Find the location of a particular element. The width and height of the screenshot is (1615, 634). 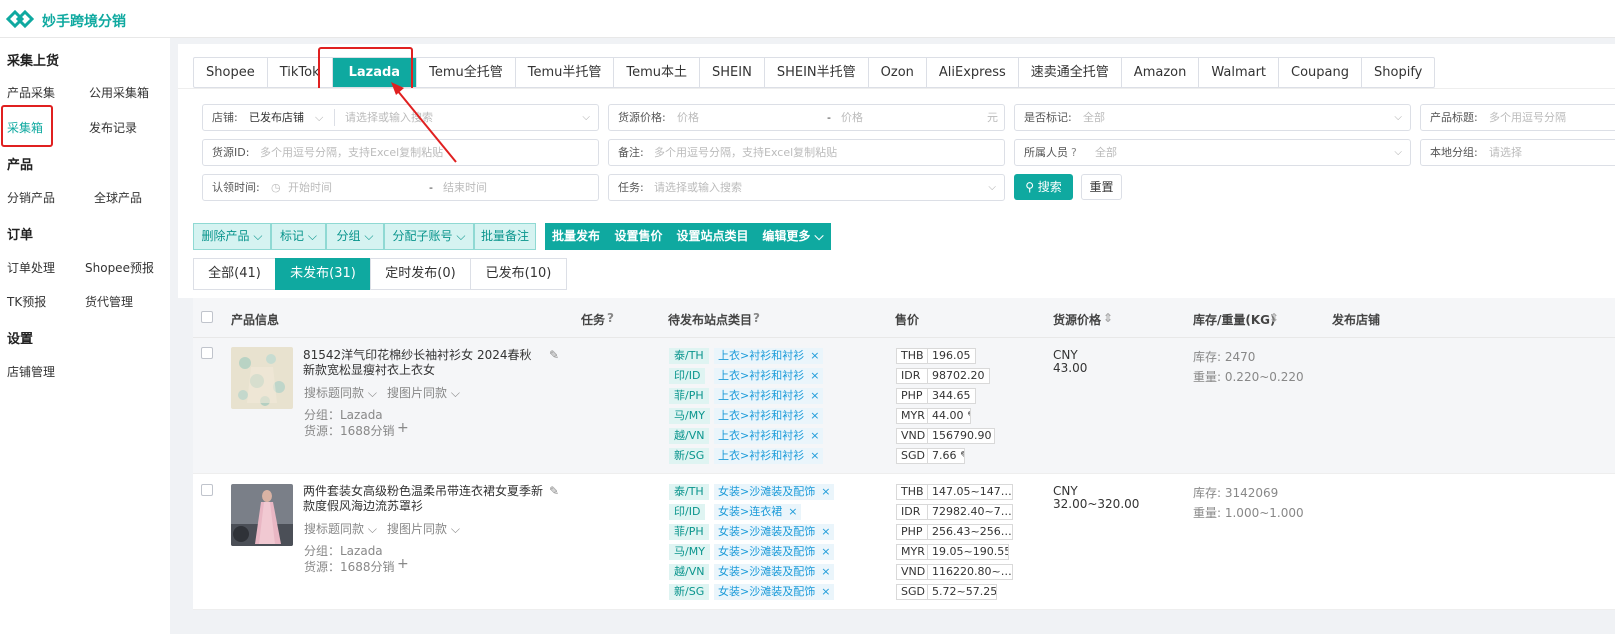

sidebar-item-order-process: 订单处理 is located at coordinates (31, 267).